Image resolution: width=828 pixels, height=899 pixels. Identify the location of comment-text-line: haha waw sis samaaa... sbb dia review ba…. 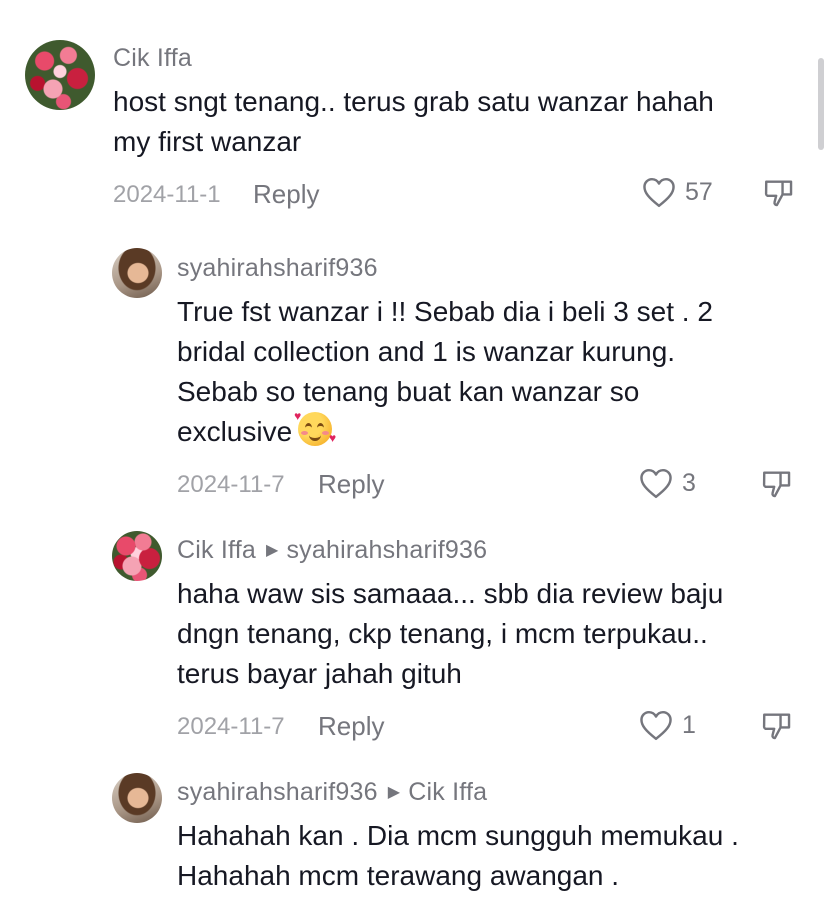
(450, 593).